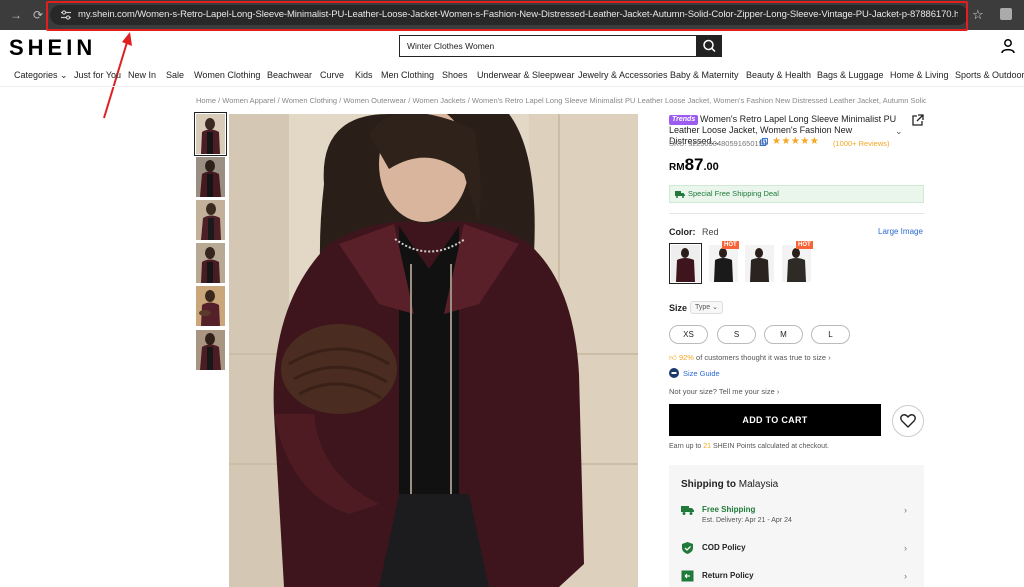 This screenshot has width=1024, height=587. Describe the element at coordinates (206, 100) in the screenshot. I see `breadcrumb-home: Home` at that location.